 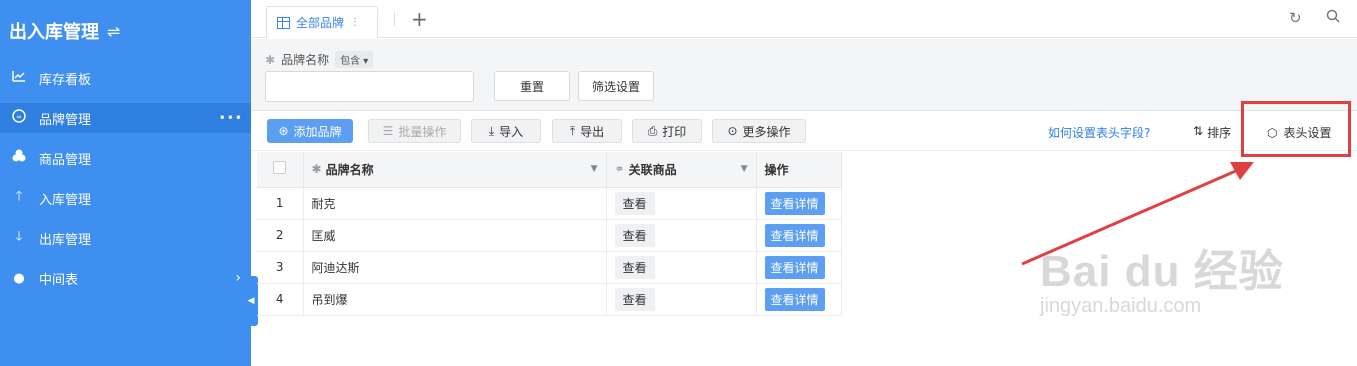 I want to click on watermark: Bai du 经验 jingyan.baidu.com, so click(x=1162, y=276).